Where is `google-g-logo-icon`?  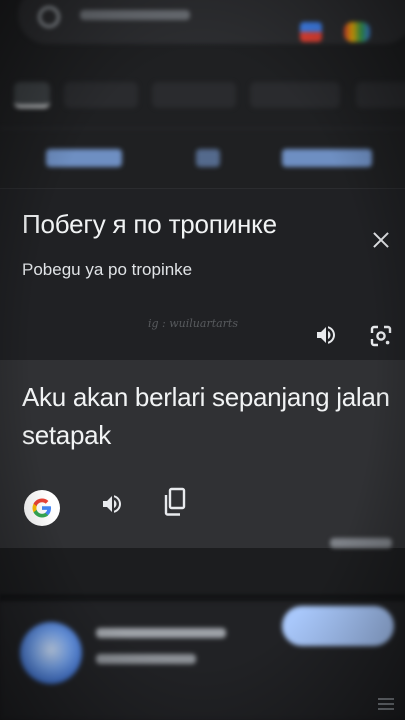 google-g-logo-icon is located at coordinates (41, 508).